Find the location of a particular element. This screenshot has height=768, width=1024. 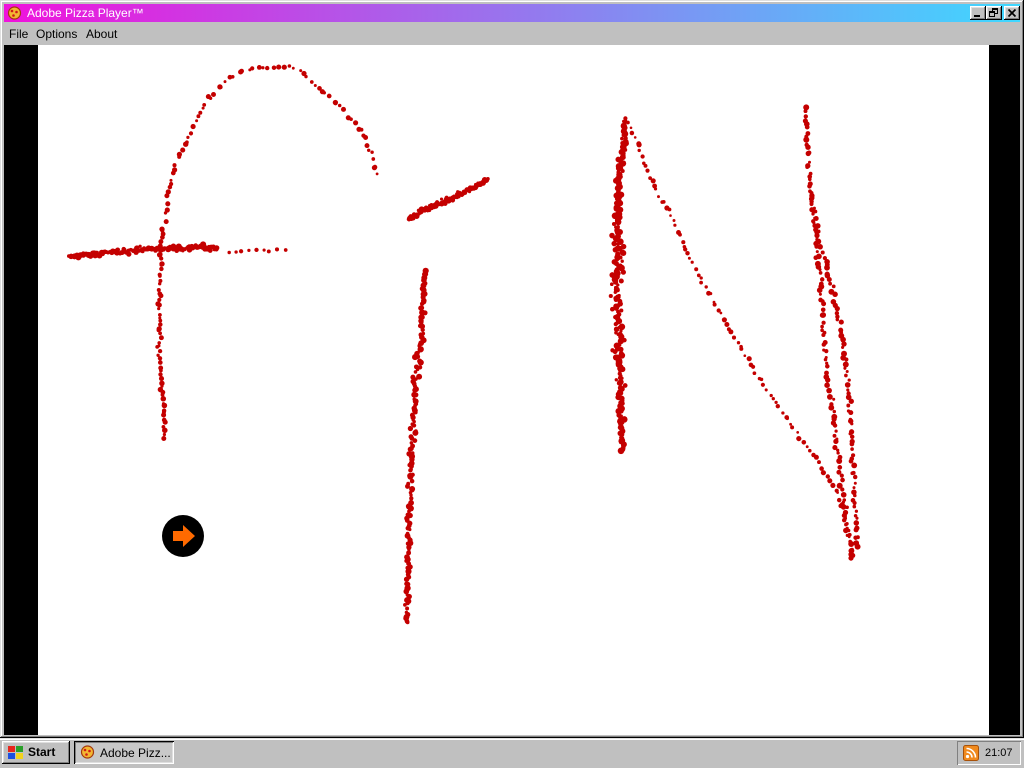

close-button is located at coordinates (1012, 13).